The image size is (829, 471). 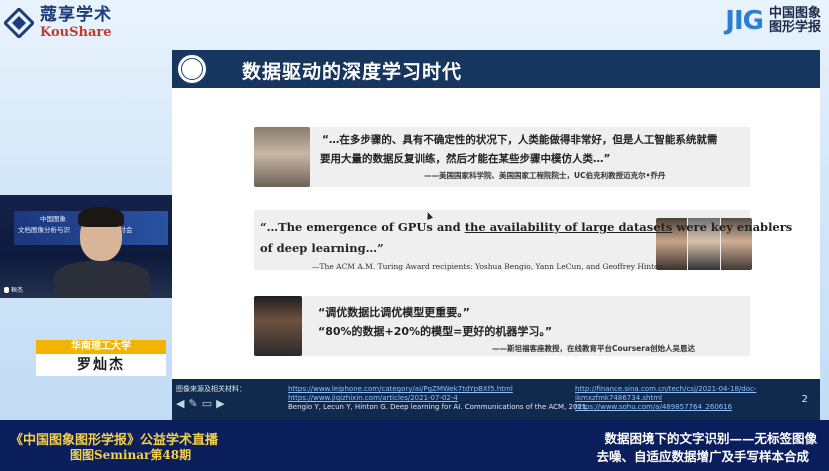 I want to click on video-speaker-tag: 桓杰, so click(x=13, y=289).